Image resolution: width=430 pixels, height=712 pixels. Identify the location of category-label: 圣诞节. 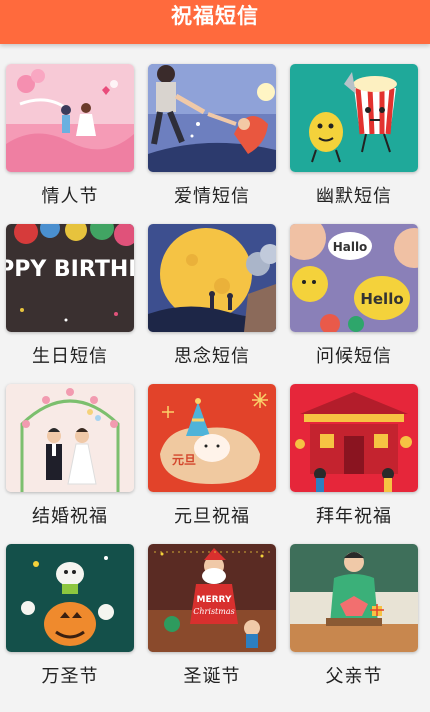
(212, 676).